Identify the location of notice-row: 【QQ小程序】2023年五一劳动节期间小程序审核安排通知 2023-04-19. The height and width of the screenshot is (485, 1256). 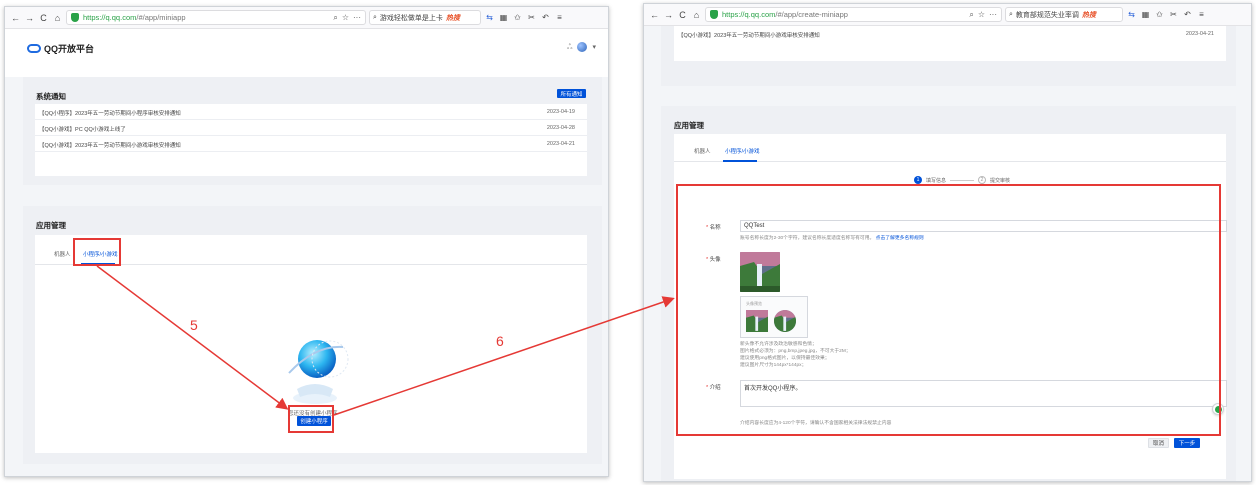
(311, 112).